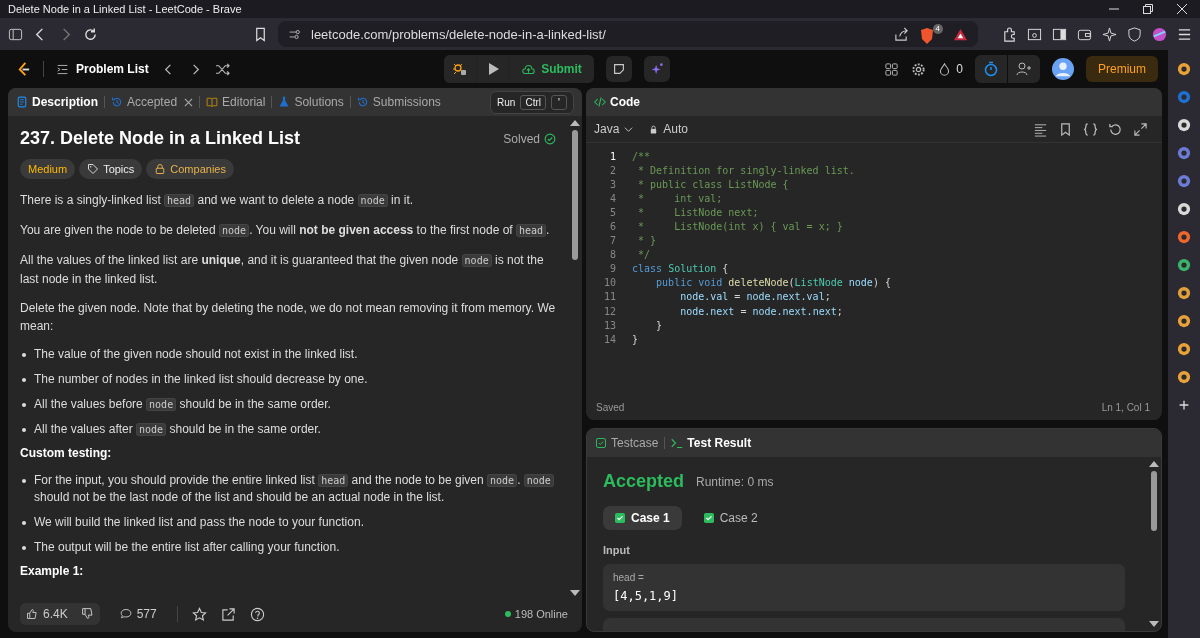 This screenshot has height=638, width=1200. What do you see at coordinates (138, 614) in the screenshot?
I see `comments-button: 577` at bounding box center [138, 614].